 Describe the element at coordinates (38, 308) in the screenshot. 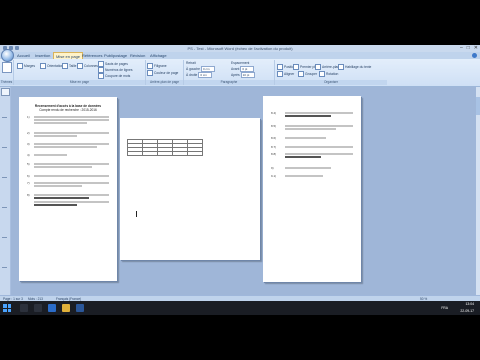

I see `task-view-icon` at that location.